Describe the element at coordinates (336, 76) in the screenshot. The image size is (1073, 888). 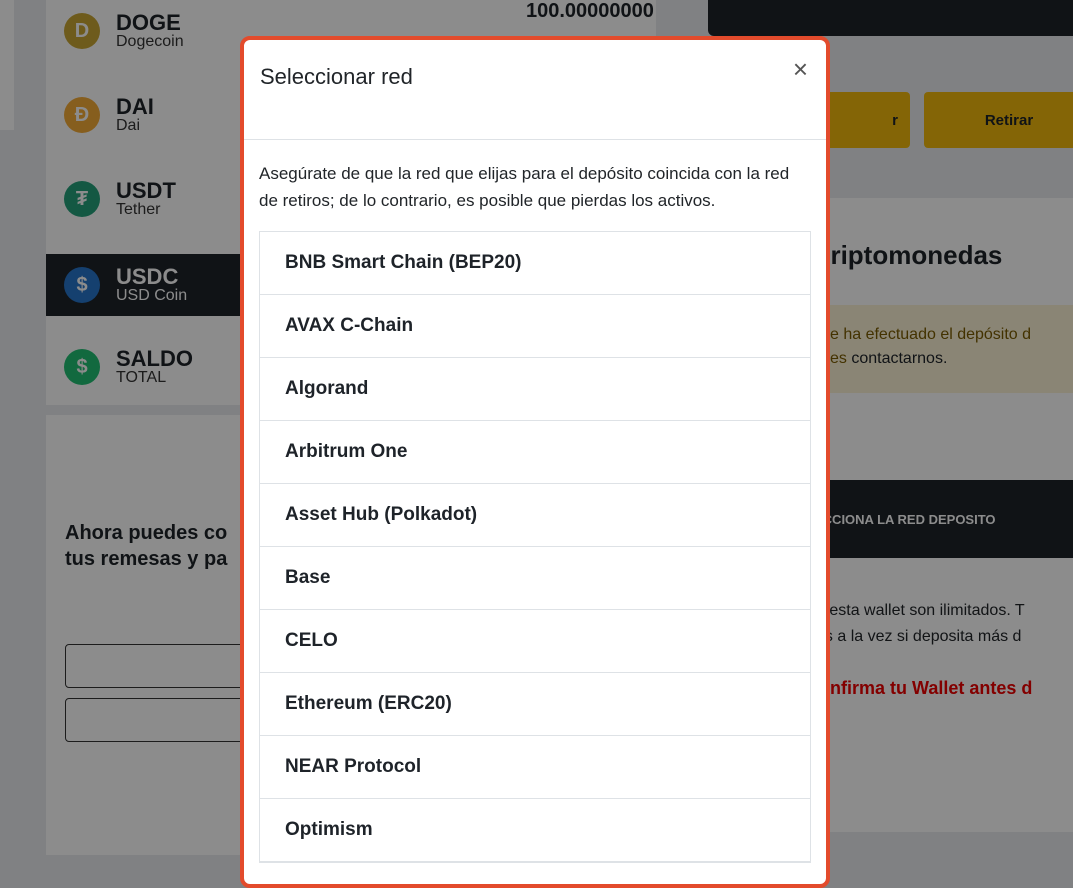
I see `modal-title: Seleccionar red` at that location.